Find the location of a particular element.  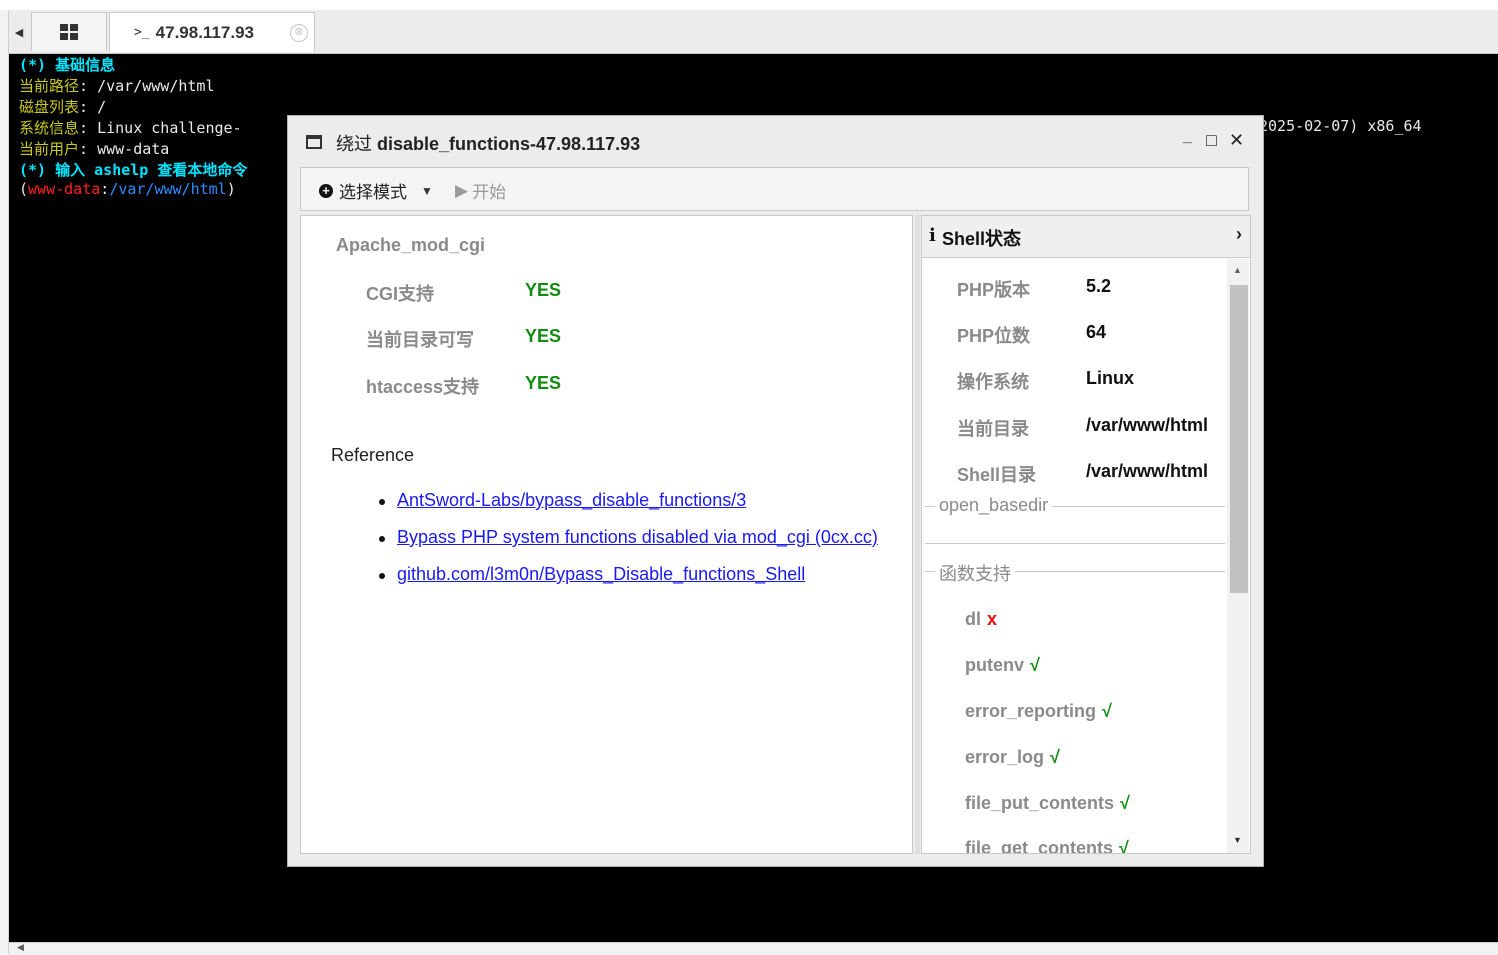

mode-title: Apache_mod_cgi is located at coordinates (411, 245).